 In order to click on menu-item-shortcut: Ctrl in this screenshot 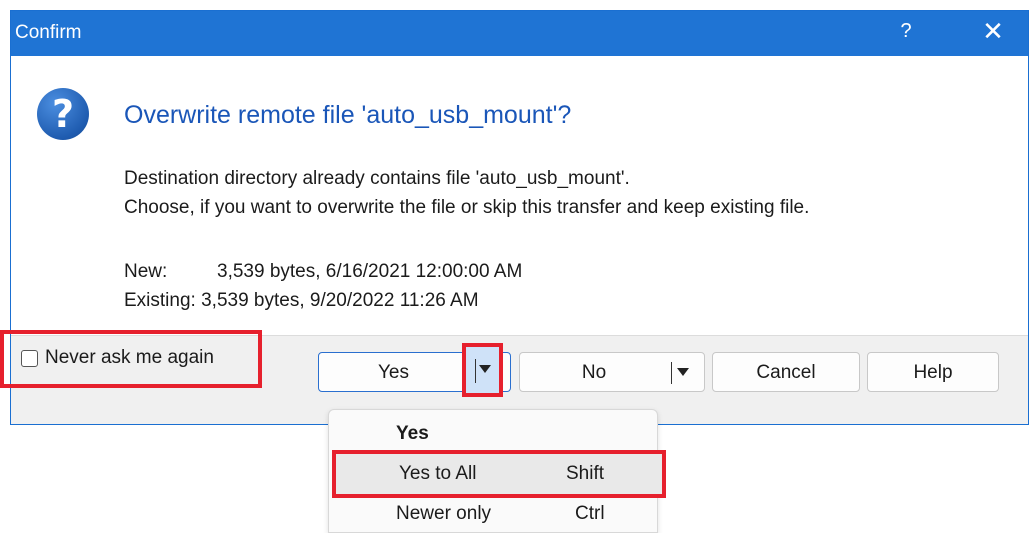, I will do `click(590, 513)`.